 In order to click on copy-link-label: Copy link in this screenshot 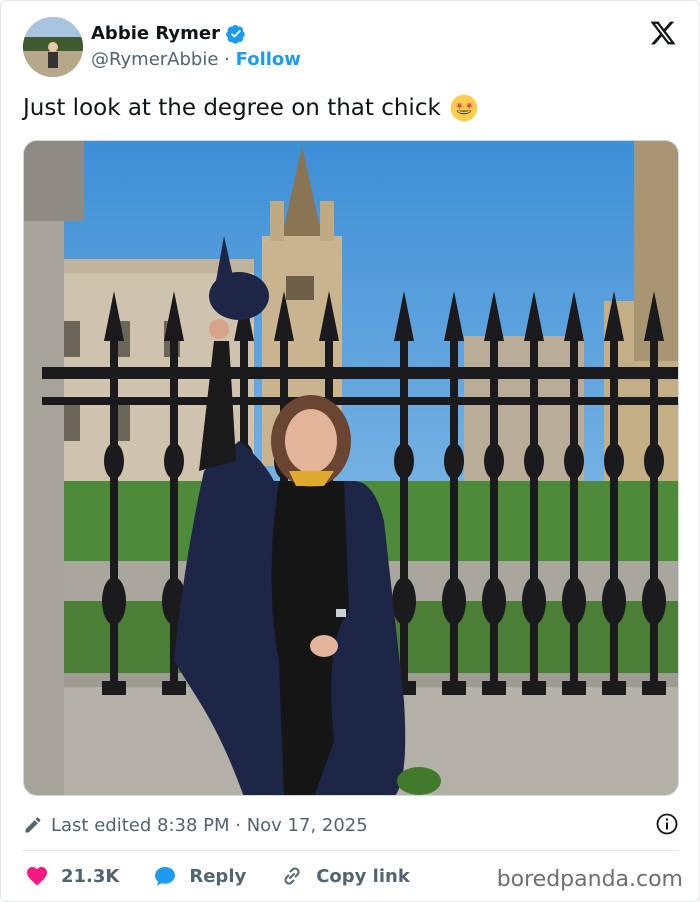, I will do `click(363, 876)`.